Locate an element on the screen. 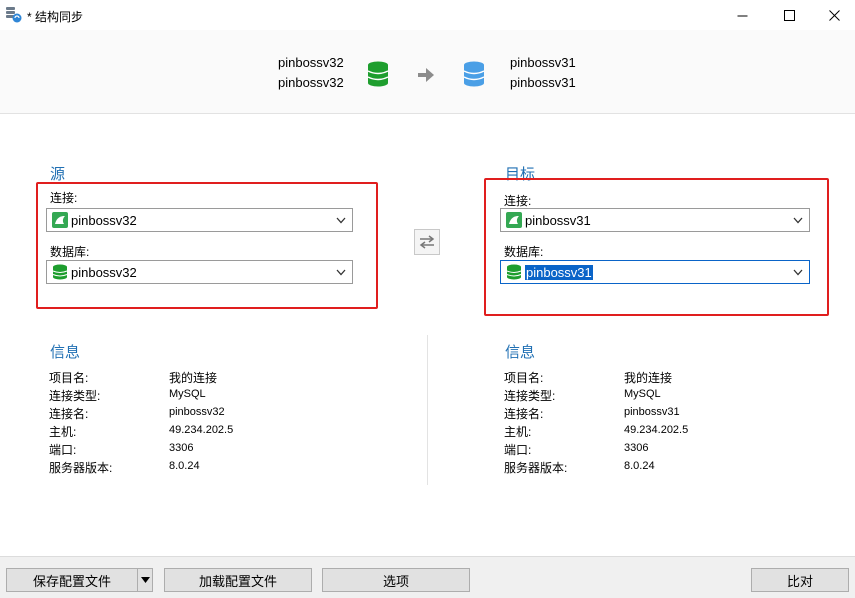 Image resolution: width=855 pixels, height=598 pixels. maximize-icon is located at coordinates (789, 15).